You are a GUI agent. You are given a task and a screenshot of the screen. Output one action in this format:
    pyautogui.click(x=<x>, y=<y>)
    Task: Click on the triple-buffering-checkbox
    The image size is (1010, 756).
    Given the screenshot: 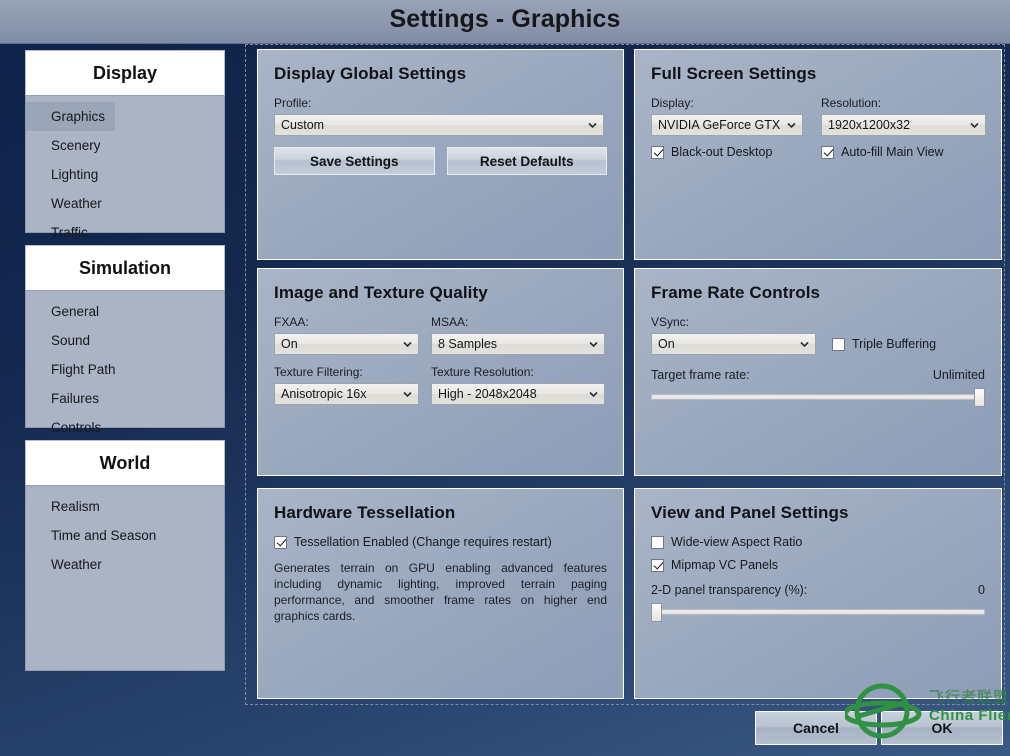 What is the action you would take?
    pyautogui.click(x=838, y=344)
    